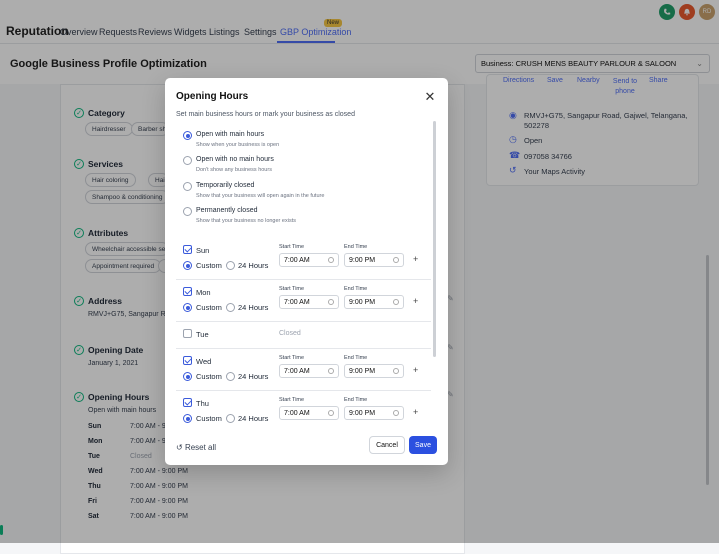 The height and width of the screenshot is (554, 719). What do you see at coordinates (246, 221) in the screenshot?
I see `option-desc: Show that your business no longer exists` at bounding box center [246, 221].